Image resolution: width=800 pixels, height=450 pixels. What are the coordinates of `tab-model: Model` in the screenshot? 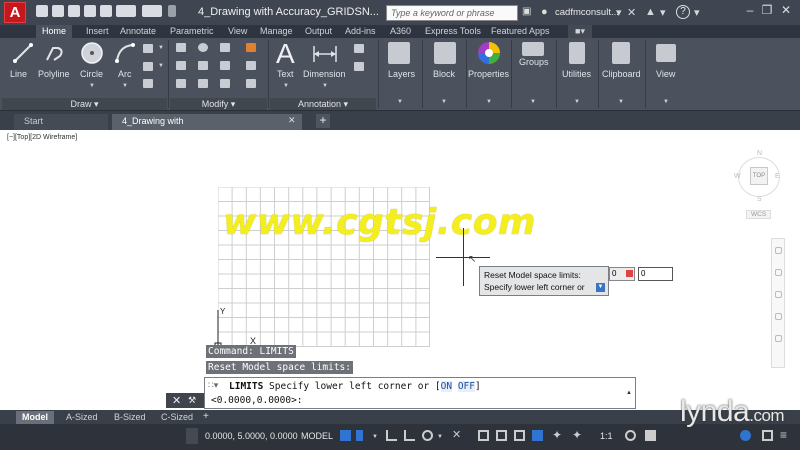 It's located at (35, 417).